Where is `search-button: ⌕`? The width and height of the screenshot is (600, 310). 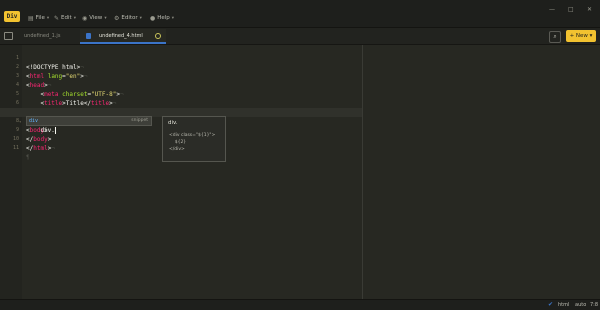 search-button: ⌕ is located at coordinates (555, 37).